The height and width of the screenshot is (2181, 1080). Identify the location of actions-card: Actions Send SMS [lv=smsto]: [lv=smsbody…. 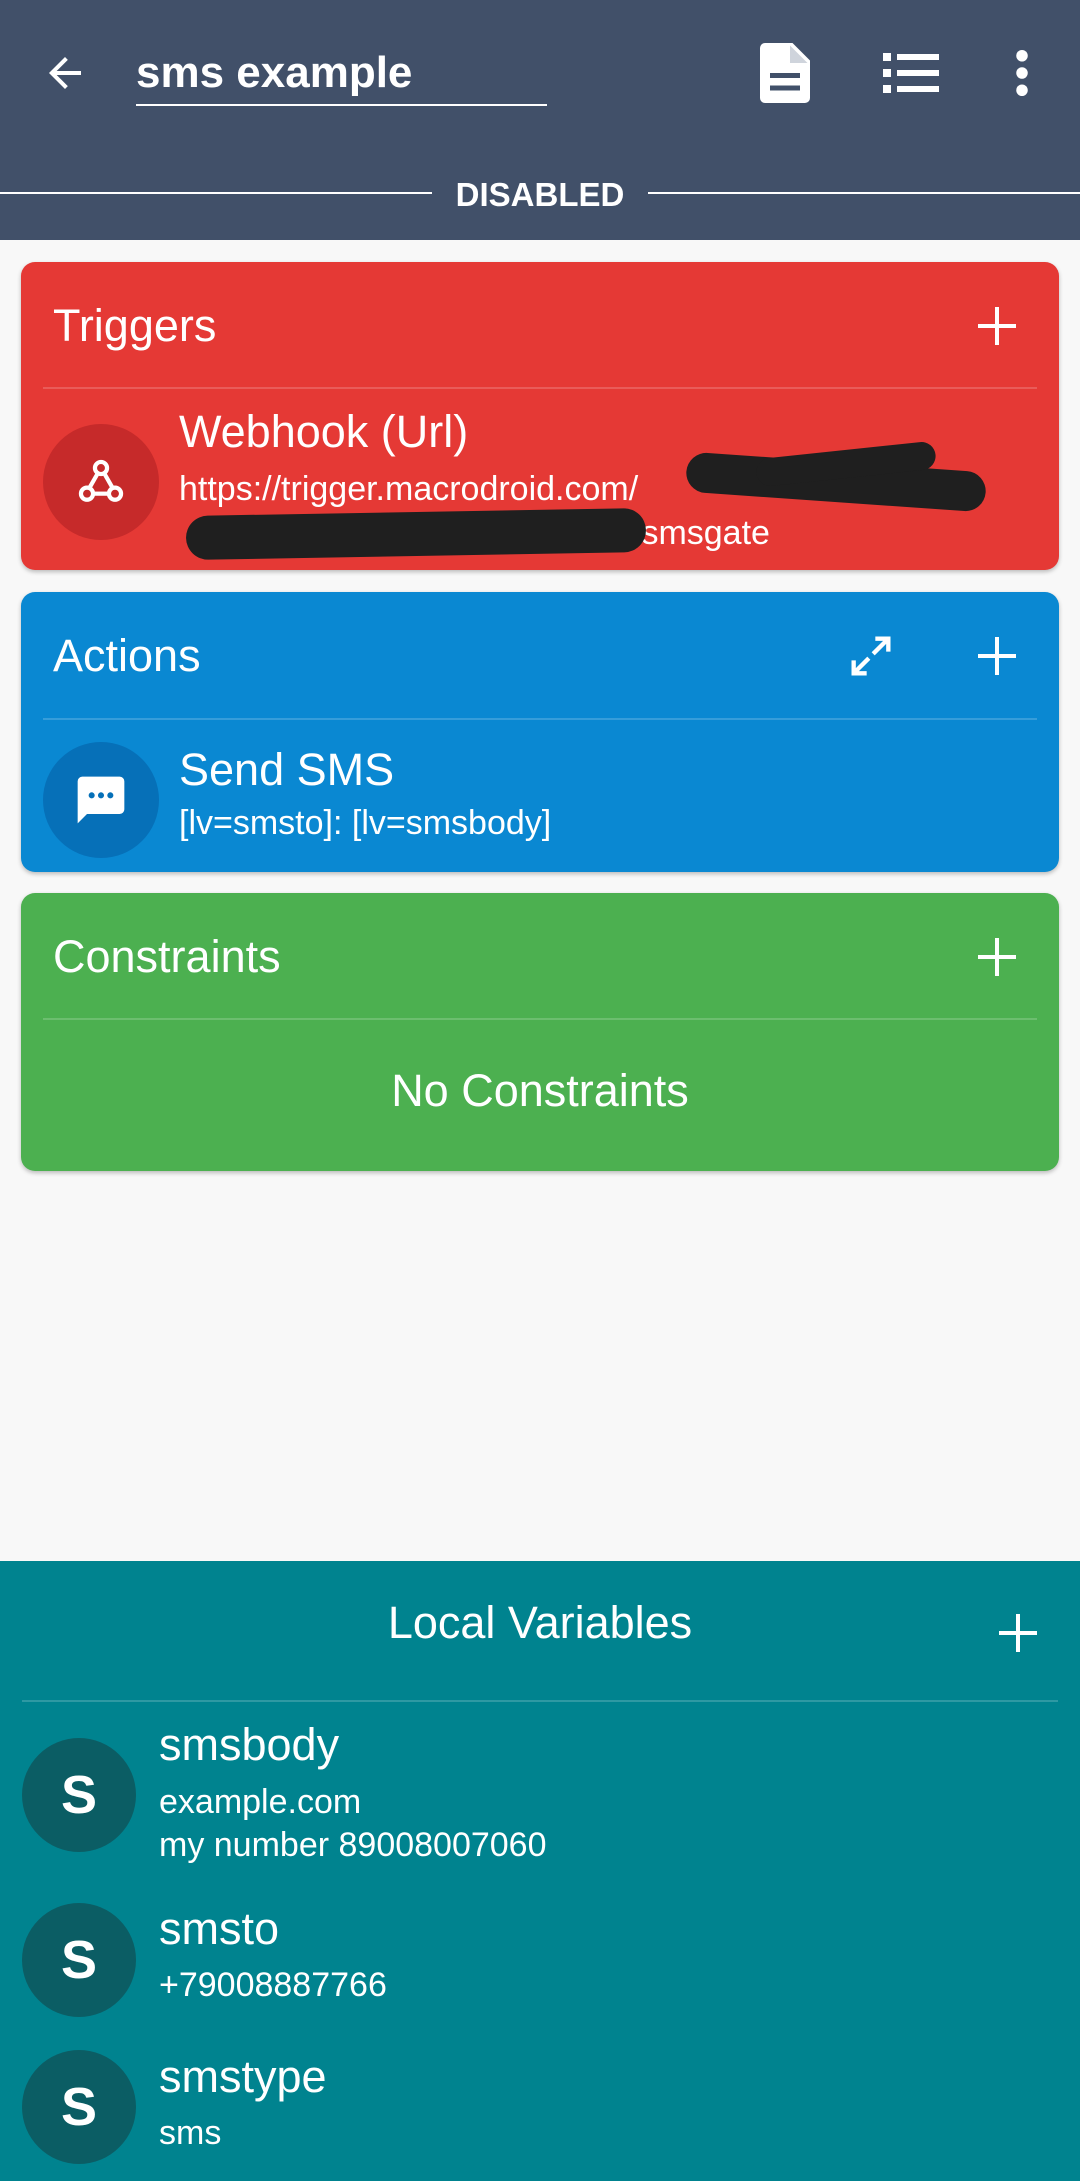
(540, 732).